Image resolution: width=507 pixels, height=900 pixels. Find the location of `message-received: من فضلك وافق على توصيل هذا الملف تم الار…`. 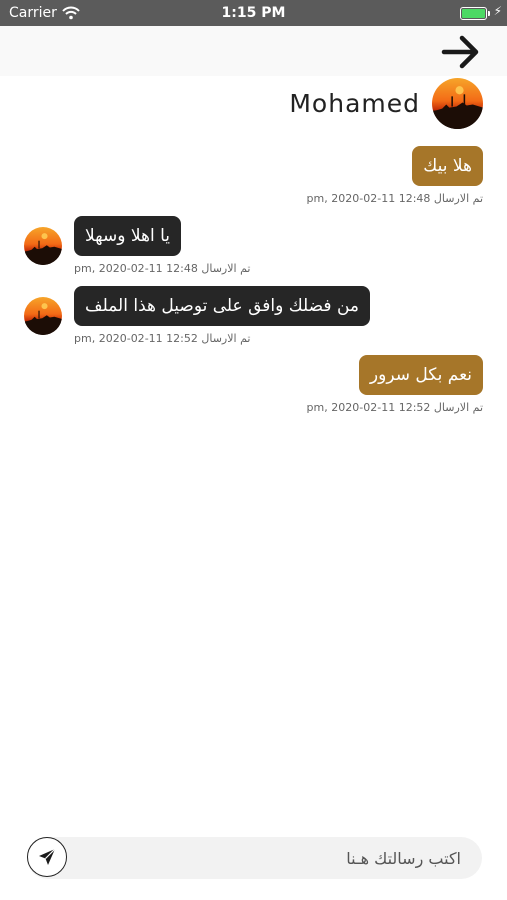

message-received: من فضلك وافق على توصيل هذا الملف تم الار… is located at coordinates (197, 315).